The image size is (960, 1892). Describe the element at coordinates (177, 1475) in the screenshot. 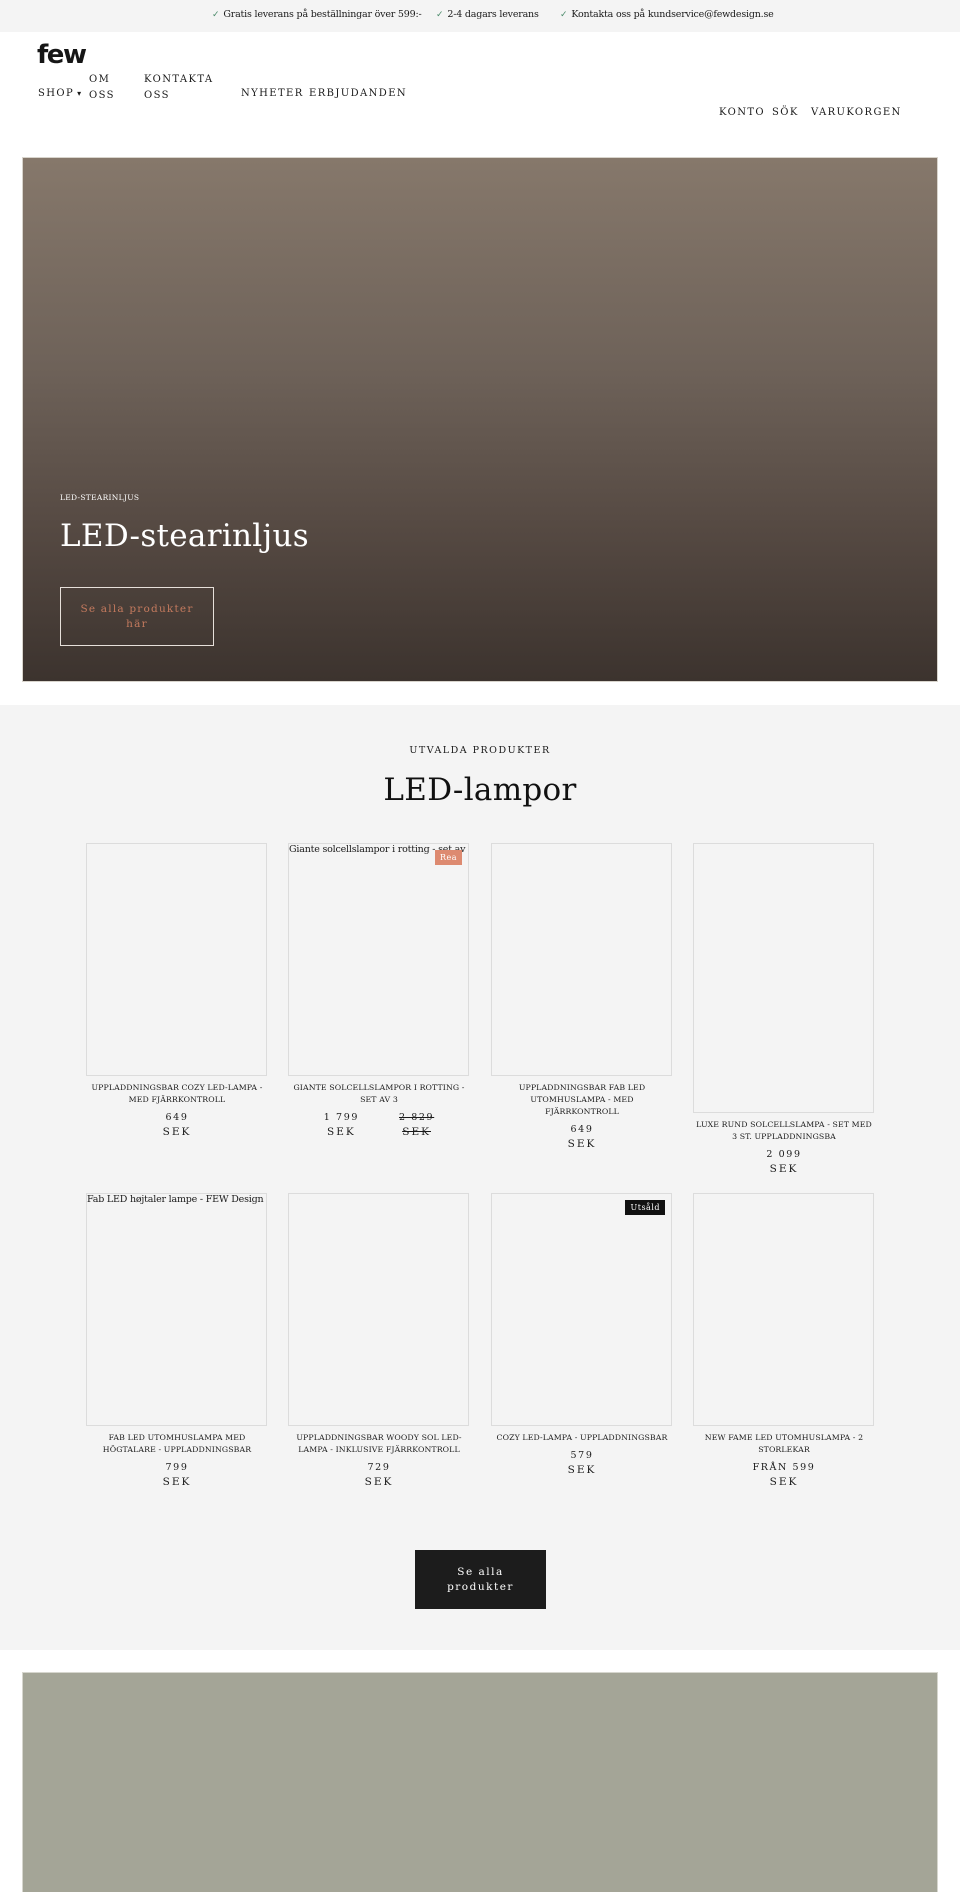

I see `product-price: 799 SEK` at that location.